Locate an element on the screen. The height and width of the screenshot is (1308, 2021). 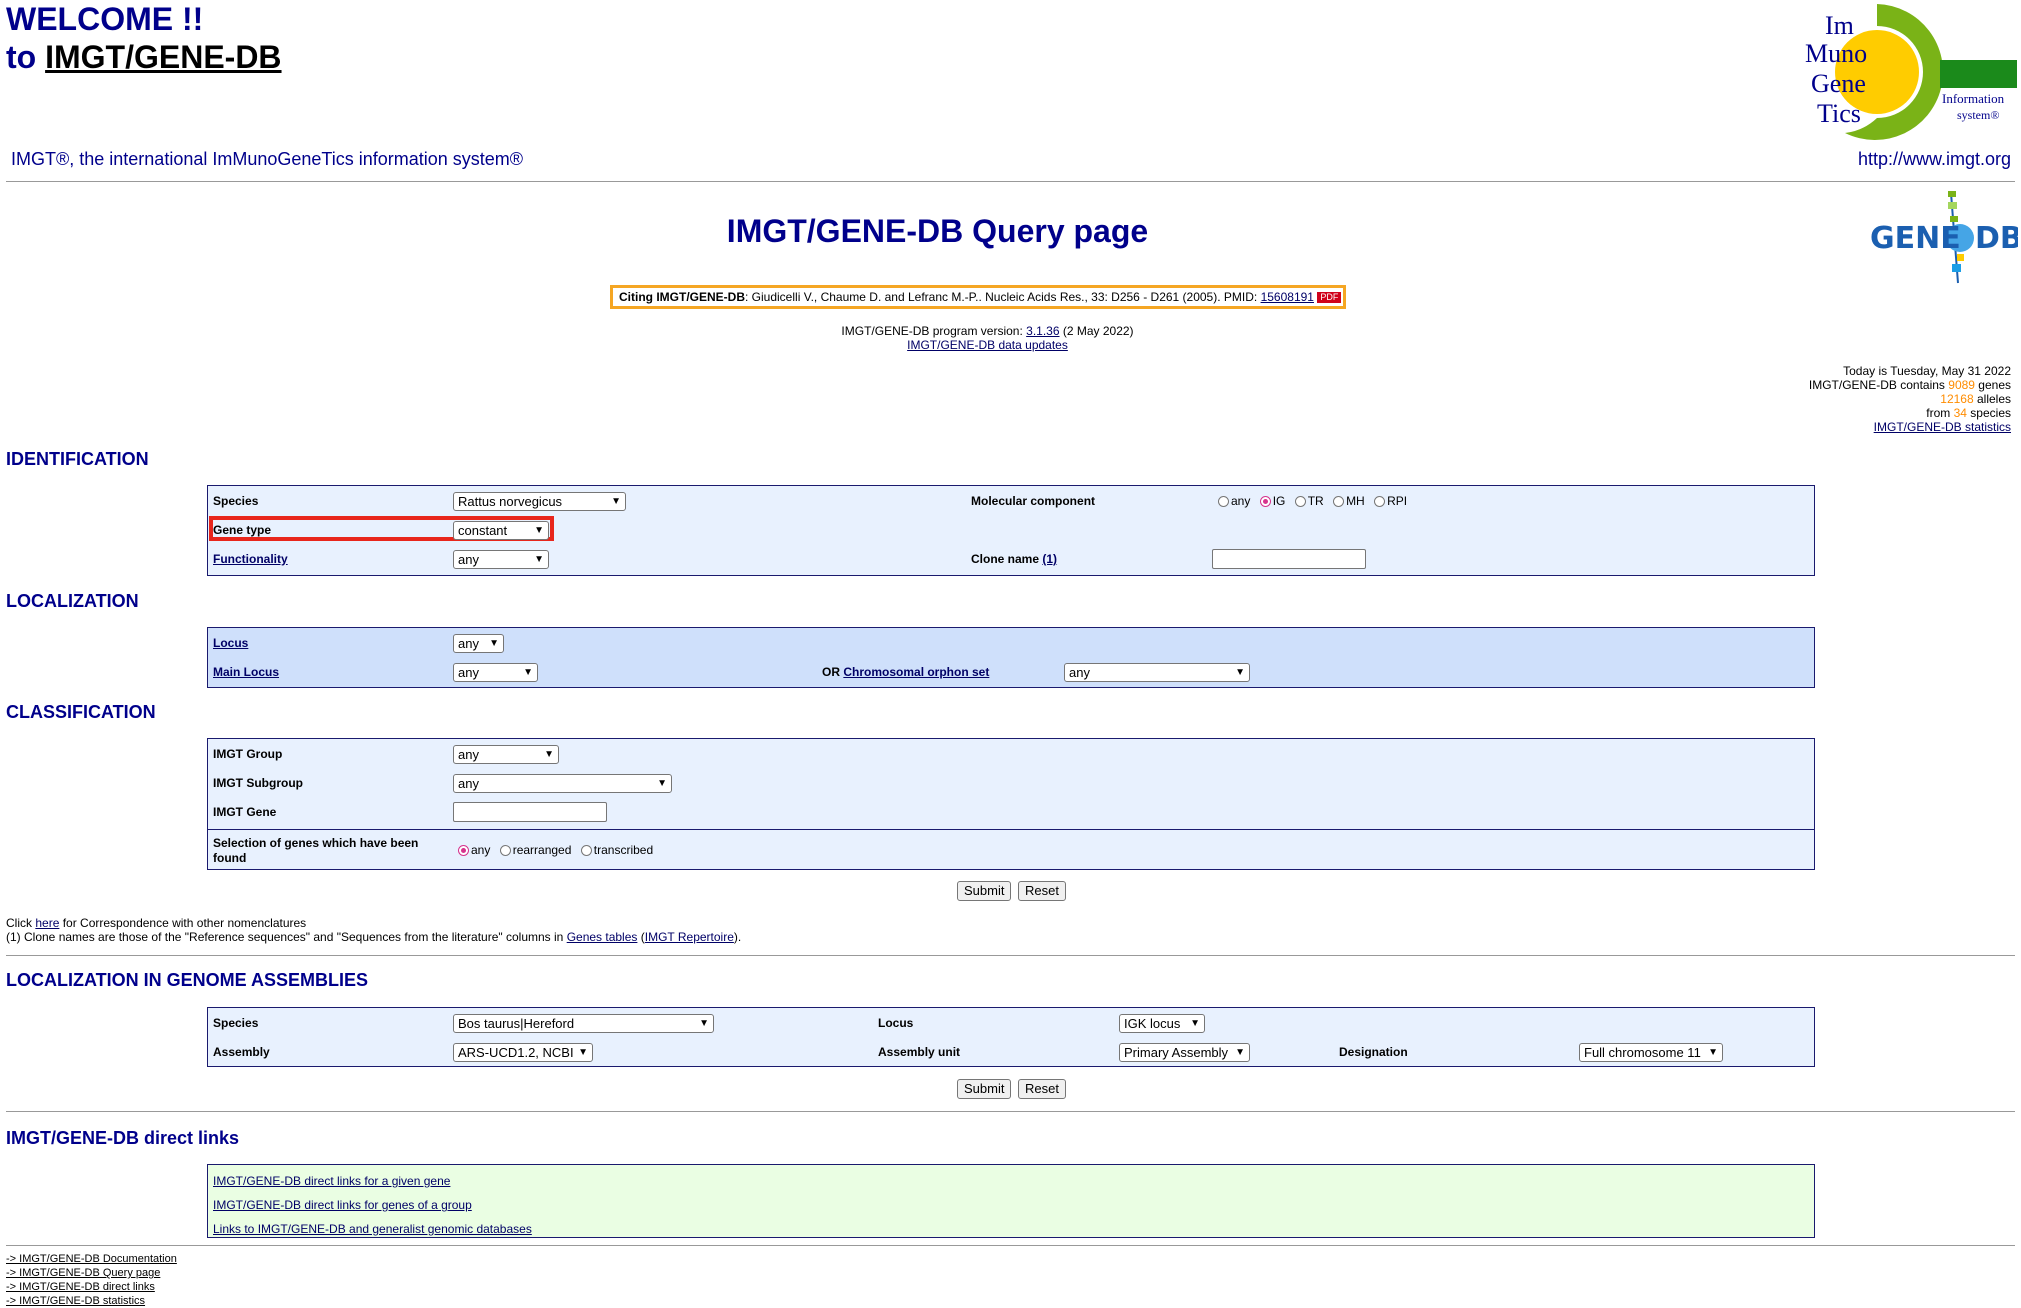
assembly-unit-label: Assembly unit is located at coordinates (919, 1052).